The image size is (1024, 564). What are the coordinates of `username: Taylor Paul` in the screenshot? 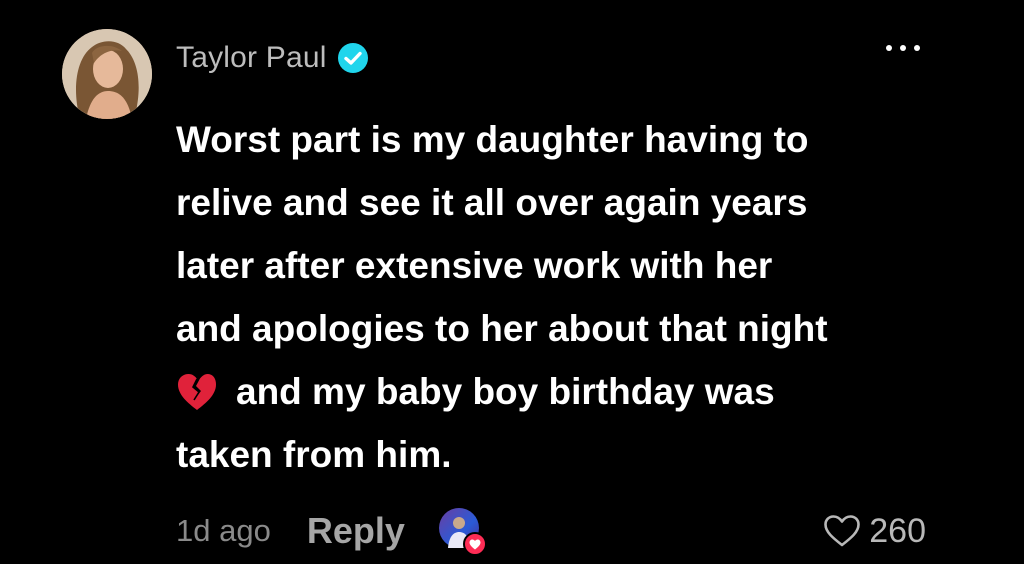 It's located at (251, 58).